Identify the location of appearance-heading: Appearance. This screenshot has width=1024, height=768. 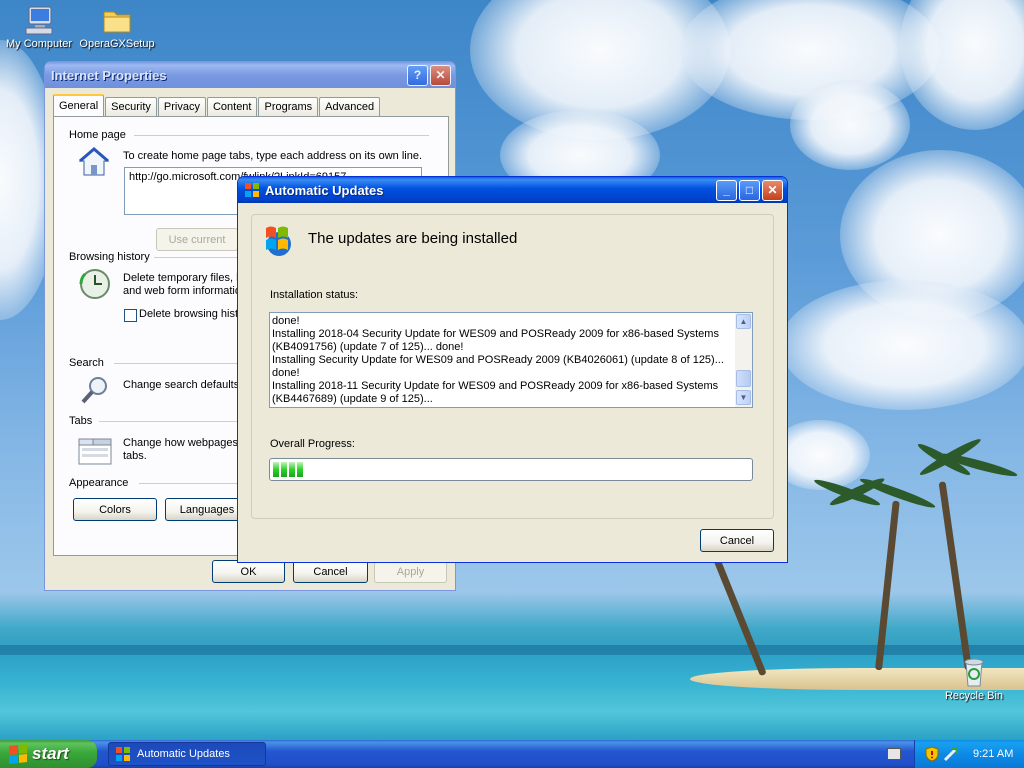
(101, 483).